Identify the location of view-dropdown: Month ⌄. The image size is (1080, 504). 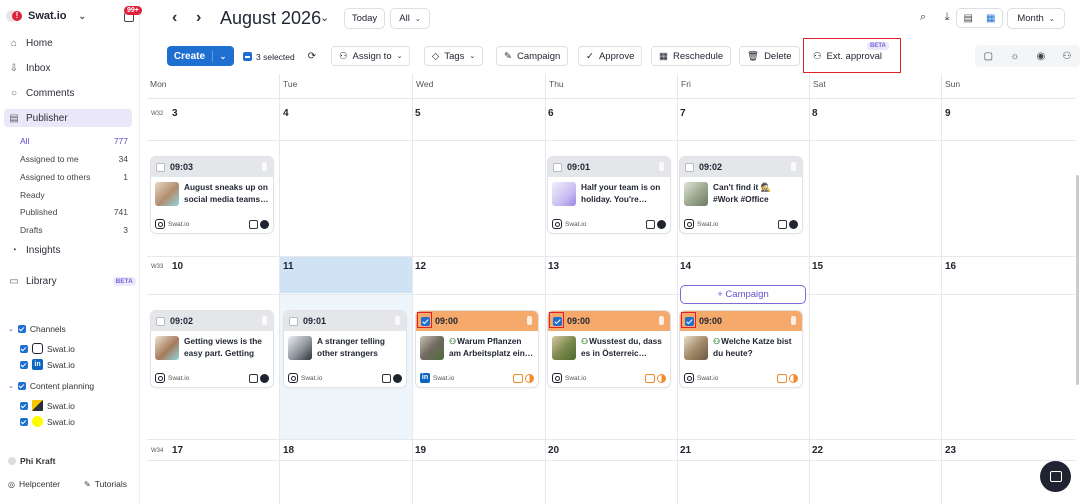
(1036, 18).